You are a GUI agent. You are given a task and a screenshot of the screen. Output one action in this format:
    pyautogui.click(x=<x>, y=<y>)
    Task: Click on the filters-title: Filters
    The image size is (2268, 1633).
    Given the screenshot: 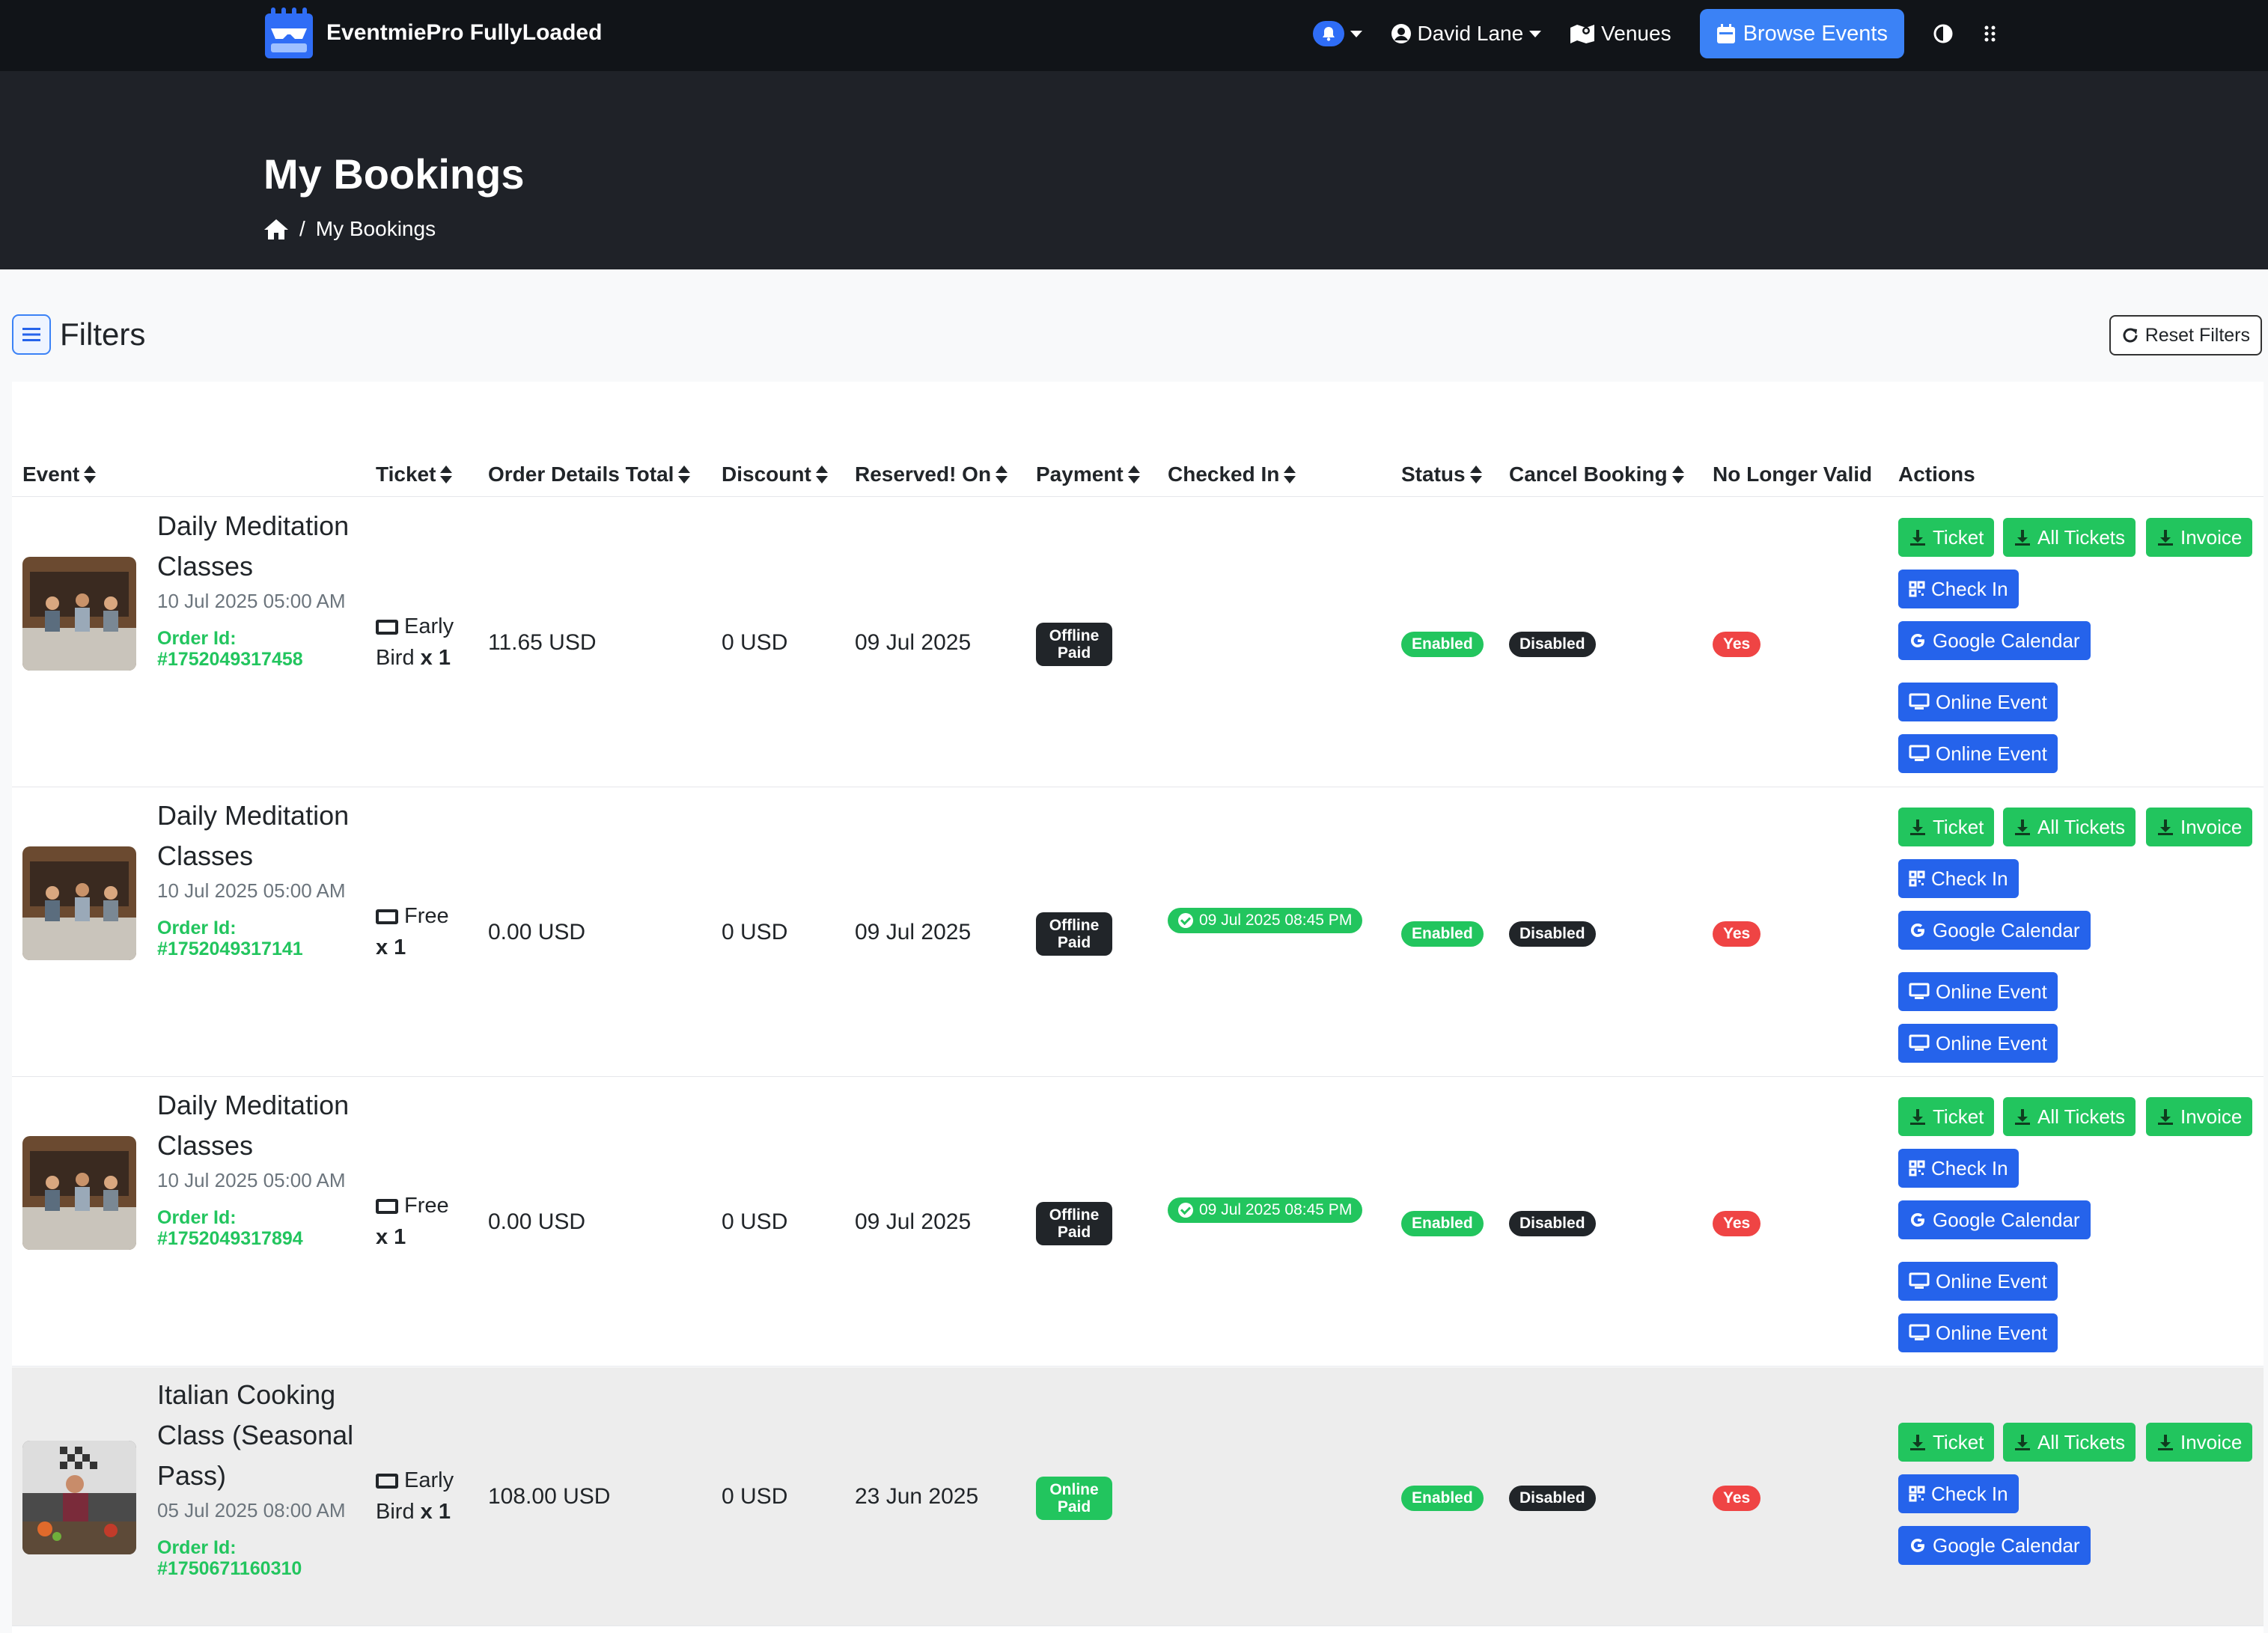 What is the action you would take?
    pyautogui.click(x=103, y=335)
    